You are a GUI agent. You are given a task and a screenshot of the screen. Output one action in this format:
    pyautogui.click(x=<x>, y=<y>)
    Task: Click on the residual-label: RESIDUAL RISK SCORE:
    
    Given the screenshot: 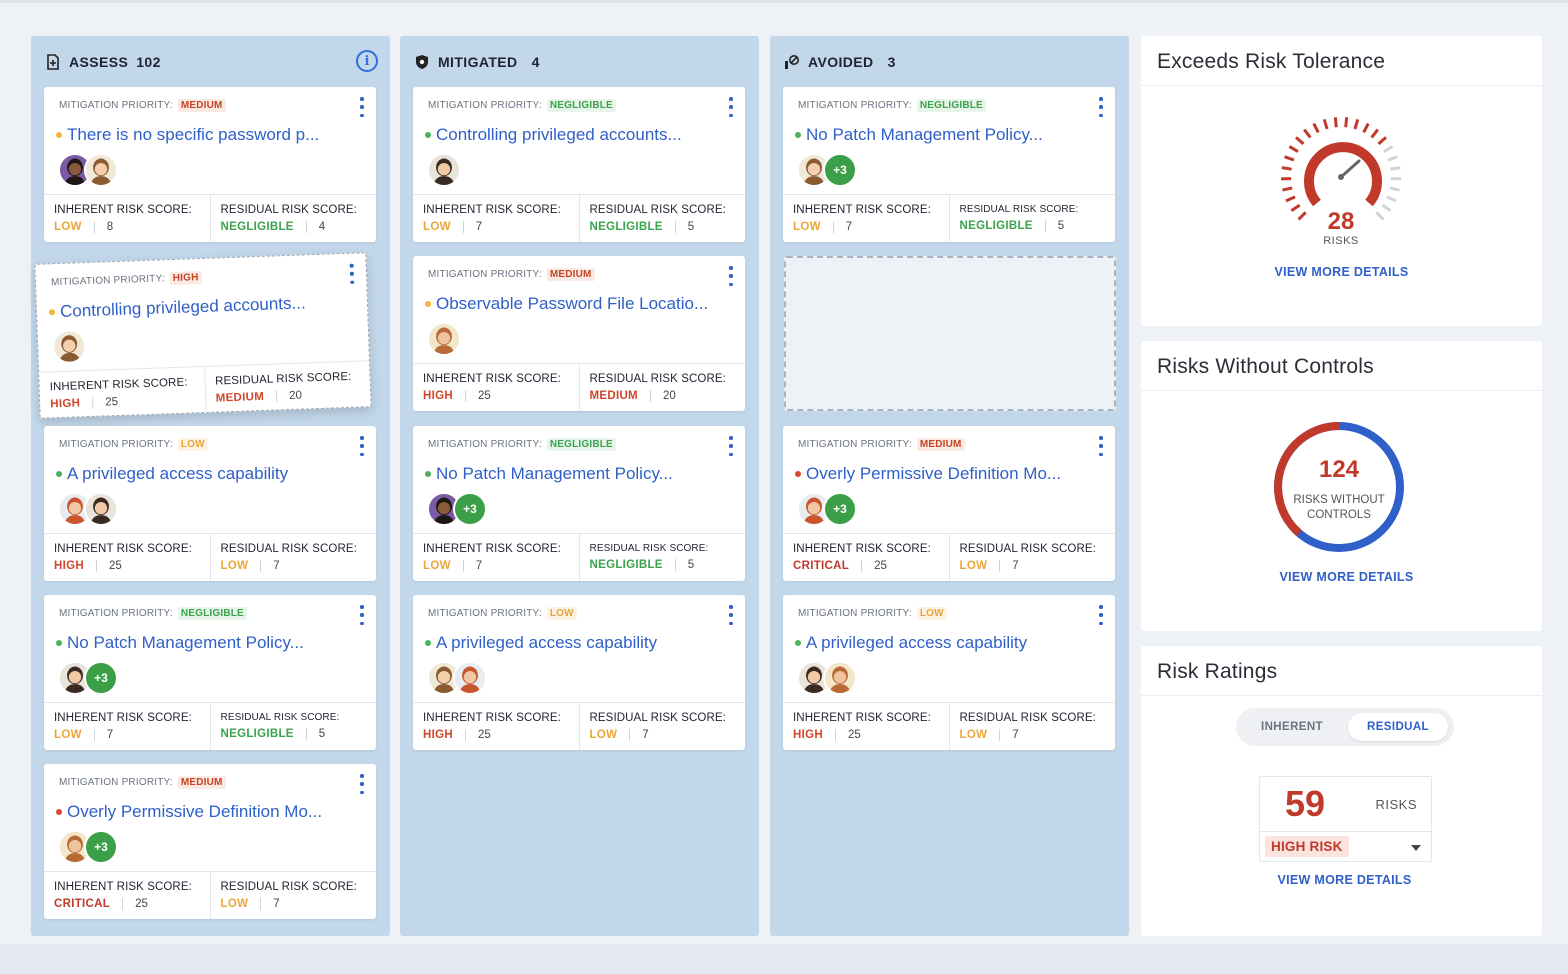 What is the action you would take?
    pyautogui.click(x=649, y=548)
    